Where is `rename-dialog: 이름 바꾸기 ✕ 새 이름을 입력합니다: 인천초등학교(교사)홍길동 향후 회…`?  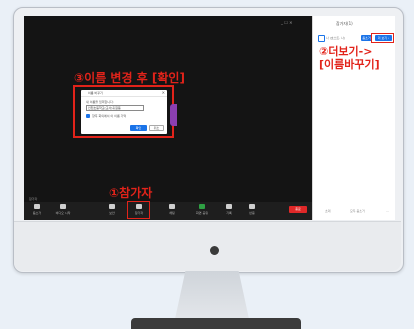
rename-dialog: 이름 바꾸기 ✕ 새 이름을 입력합니다: 인천초등학교(교사)홍길동 향후 회… is located at coordinates (124, 112).